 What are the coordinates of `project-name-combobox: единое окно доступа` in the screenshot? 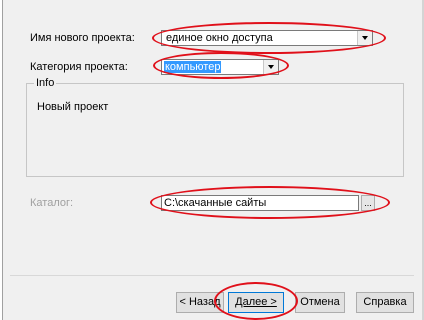 It's located at (267, 38).